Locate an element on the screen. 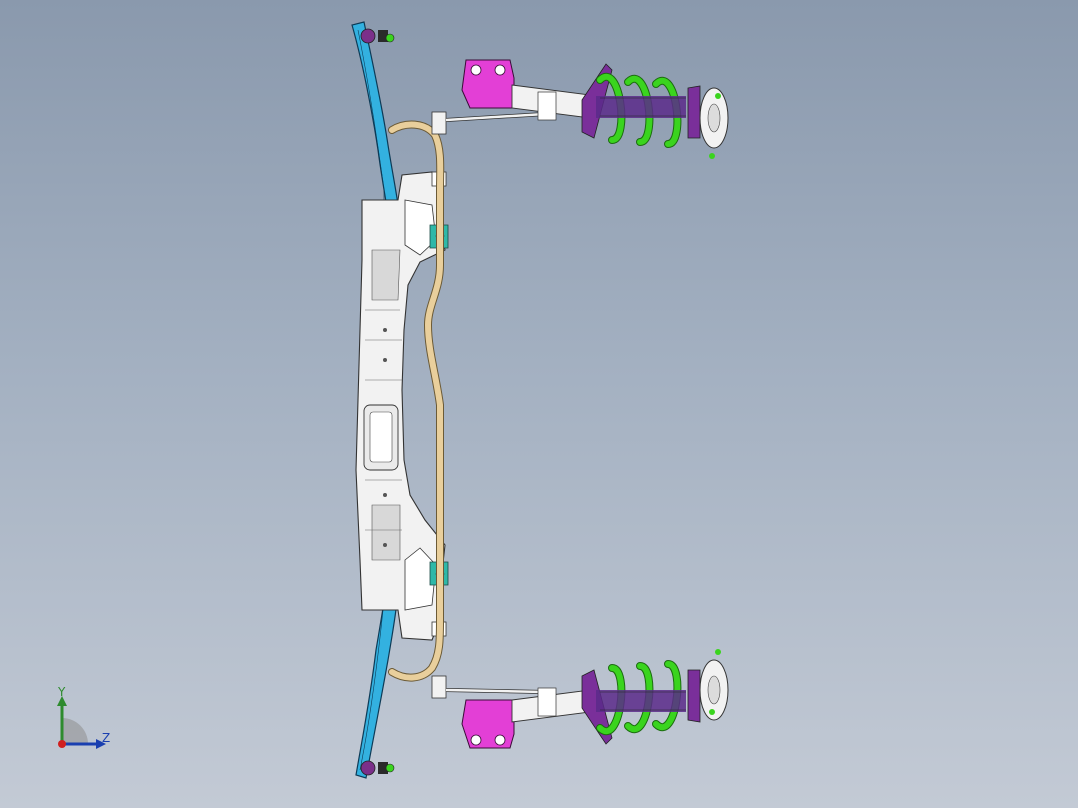 The image size is (1078, 808). coordinate-triad: Y Z is located at coordinates (85, 720).